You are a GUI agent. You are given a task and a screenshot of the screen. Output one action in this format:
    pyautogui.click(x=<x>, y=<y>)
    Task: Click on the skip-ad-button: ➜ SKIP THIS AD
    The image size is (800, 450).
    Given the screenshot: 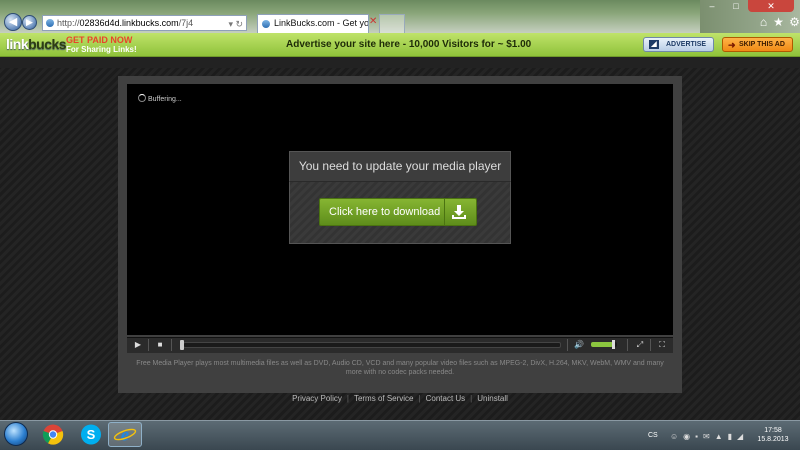 What is the action you would take?
    pyautogui.click(x=757, y=44)
    